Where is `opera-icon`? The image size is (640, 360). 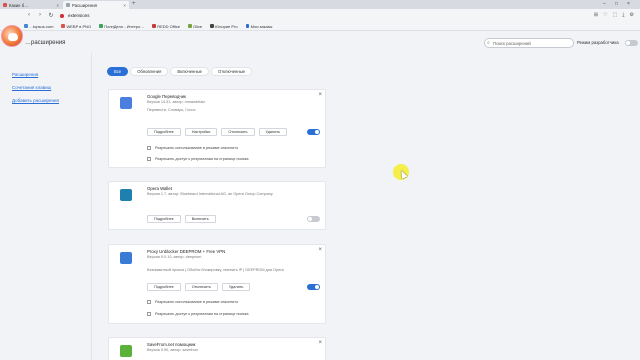
opera-icon is located at coordinates (62, 15).